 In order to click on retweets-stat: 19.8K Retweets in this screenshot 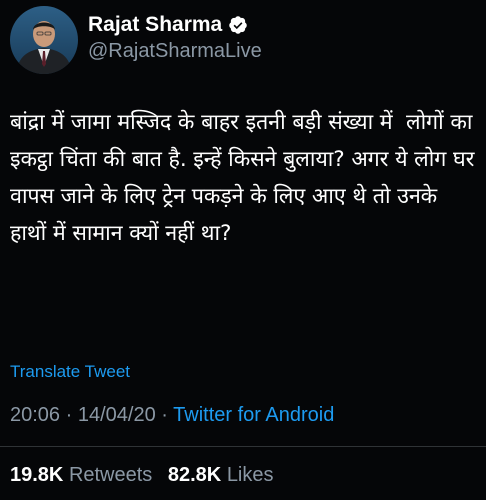, I will do `click(84, 475)`.